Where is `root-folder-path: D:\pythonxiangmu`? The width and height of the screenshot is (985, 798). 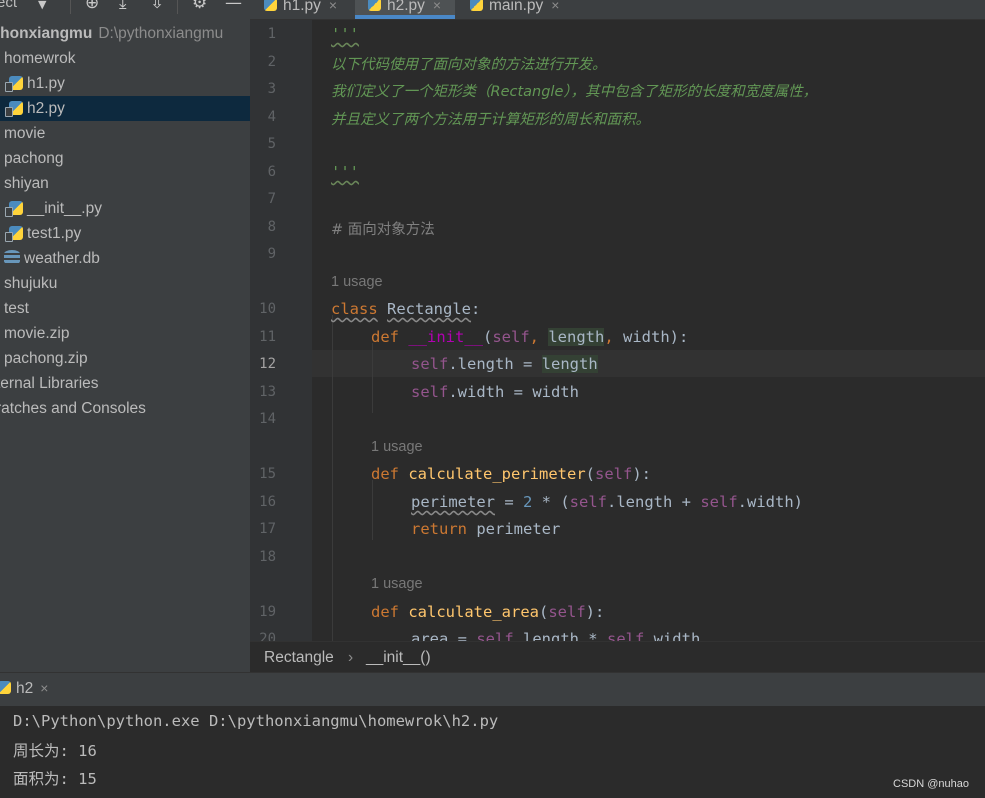 root-folder-path: D:\pythonxiangmu is located at coordinates (161, 33).